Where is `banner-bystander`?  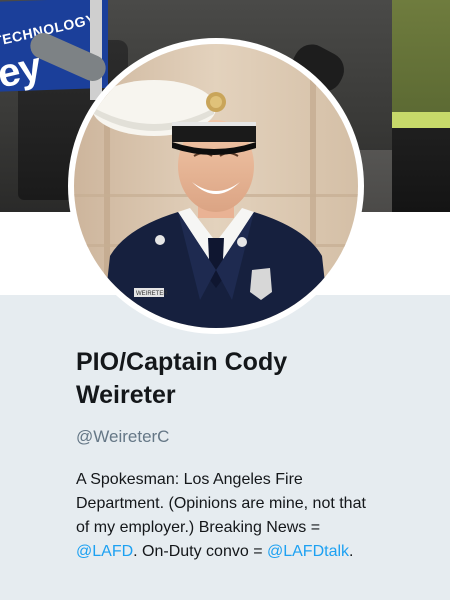 banner-bystander is located at coordinates (421, 106).